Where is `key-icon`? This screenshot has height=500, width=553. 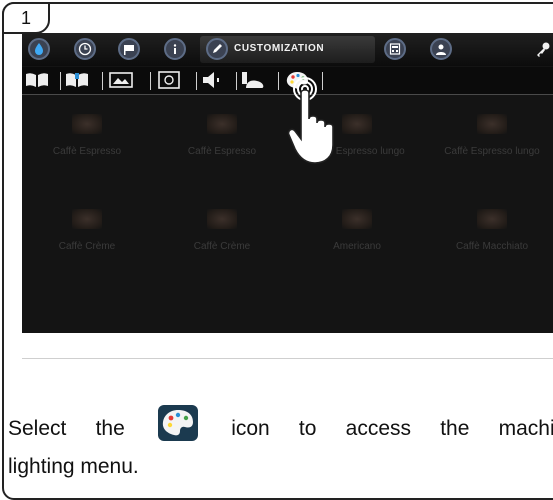
key-icon is located at coordinates (543, 50).